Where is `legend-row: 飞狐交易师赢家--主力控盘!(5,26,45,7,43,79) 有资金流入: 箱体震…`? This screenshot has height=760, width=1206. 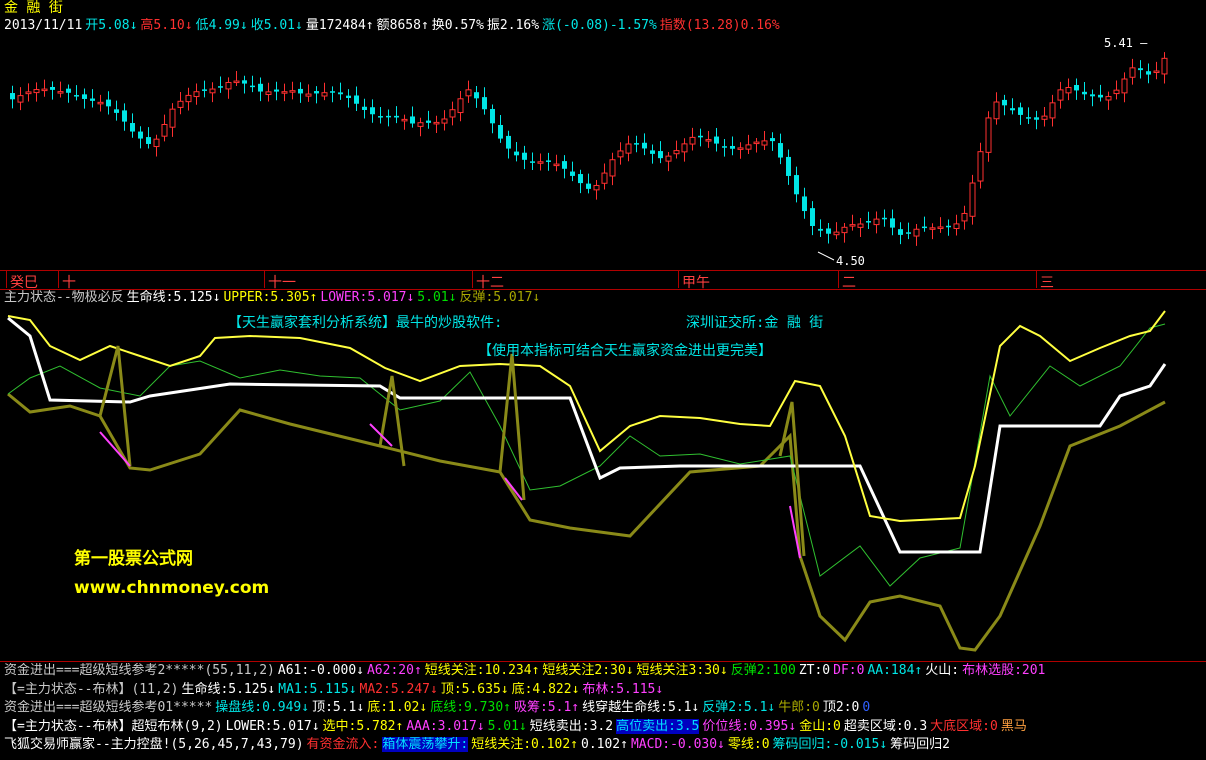
legend-row: 飞狐交易师赢家--主力控盘!(5,26,45,7,43,79) 有资金流入: 箱体震… is located at coordinates (478, 745).